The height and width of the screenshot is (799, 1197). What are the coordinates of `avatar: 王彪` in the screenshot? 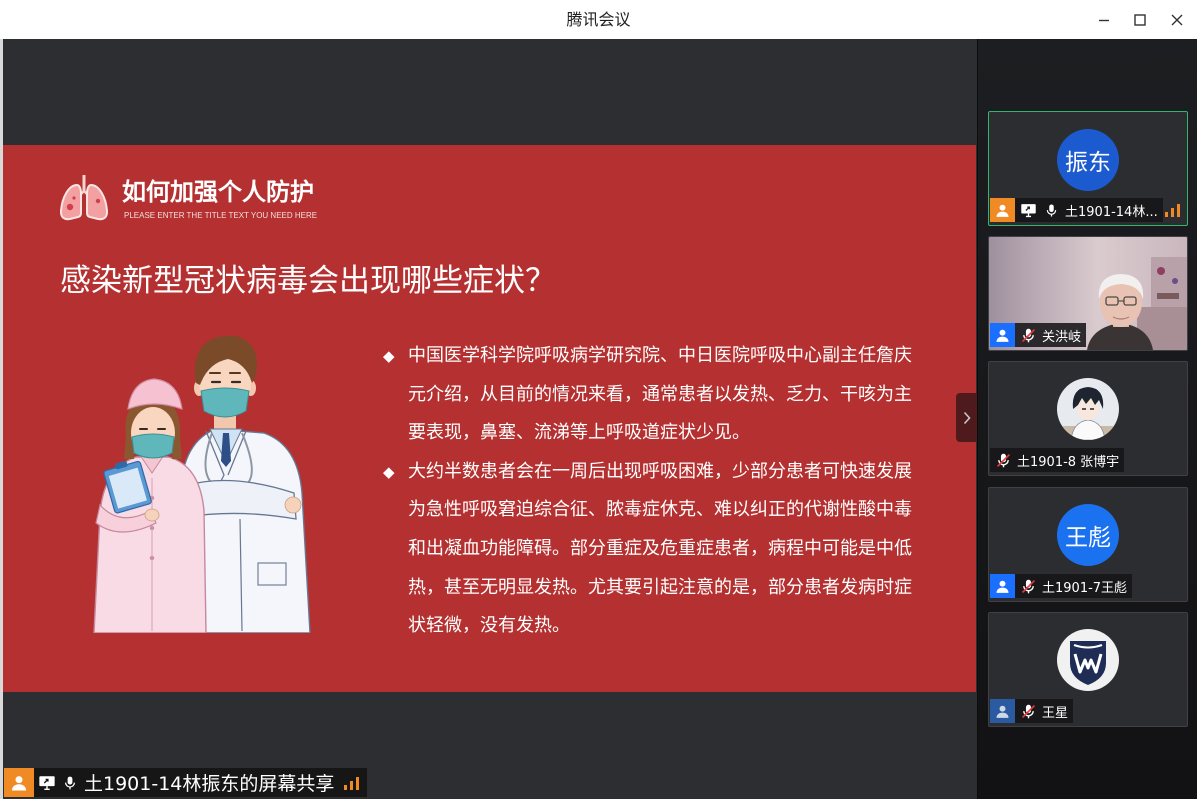 It's located at (1088, 535).